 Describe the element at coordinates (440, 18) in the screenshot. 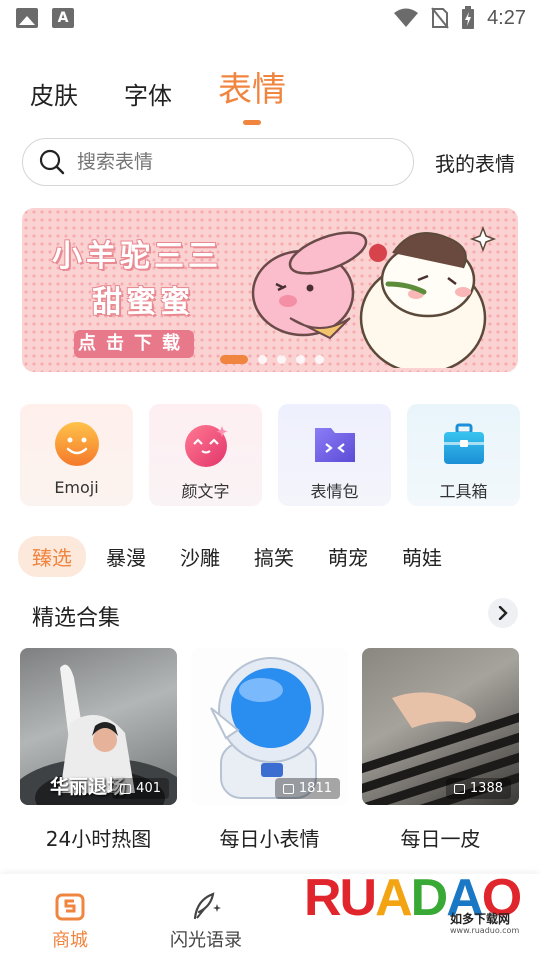

I see `no-sim-icon` at that location.